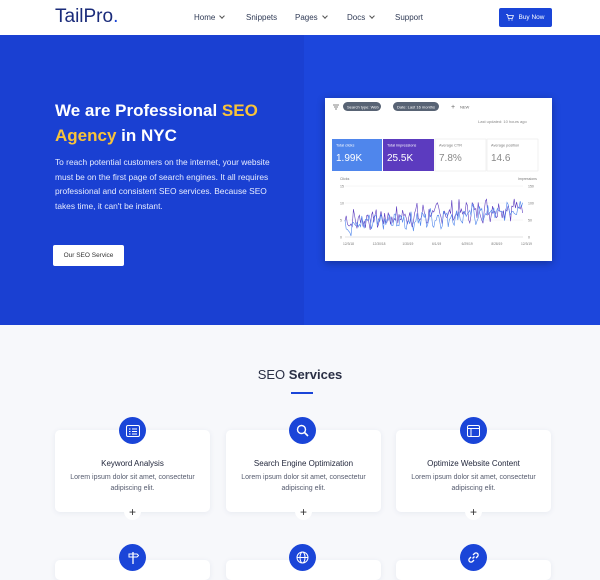  What do you see at coordinates (379, 244) in the screenshot?
I see `date-label: 12/30/18` at bounding box center [379, 244].